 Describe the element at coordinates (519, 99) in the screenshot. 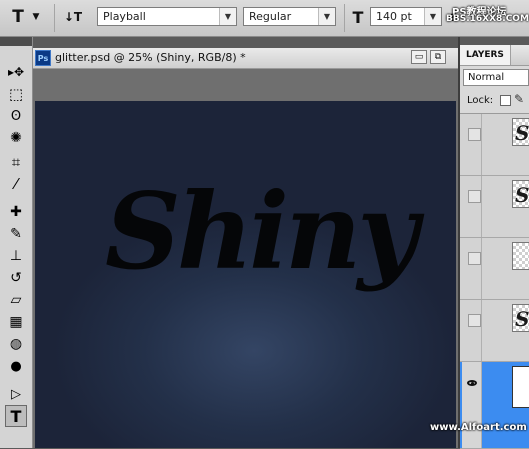

I see `lock-pixels-icon: ✎` at that location.